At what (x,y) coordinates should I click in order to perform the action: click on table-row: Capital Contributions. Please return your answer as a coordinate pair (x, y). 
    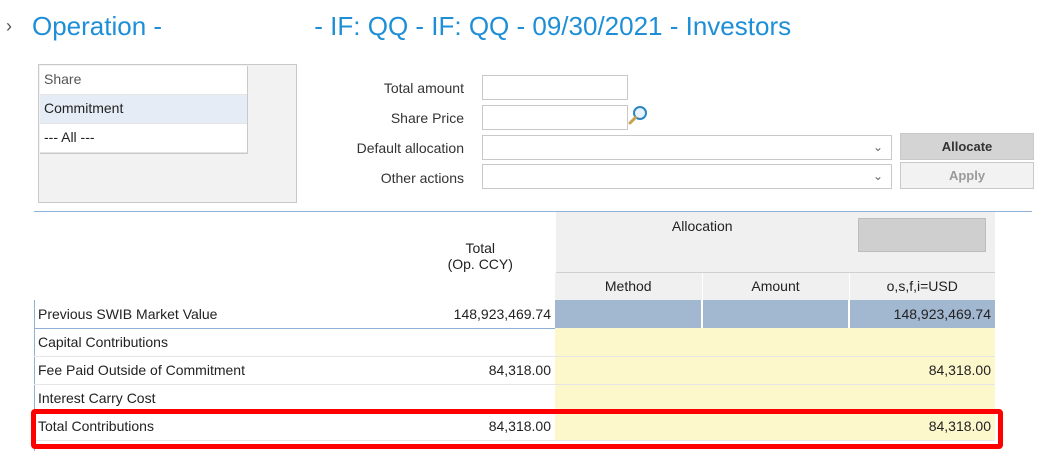
    Looking at the image, I should click on (514, 342).